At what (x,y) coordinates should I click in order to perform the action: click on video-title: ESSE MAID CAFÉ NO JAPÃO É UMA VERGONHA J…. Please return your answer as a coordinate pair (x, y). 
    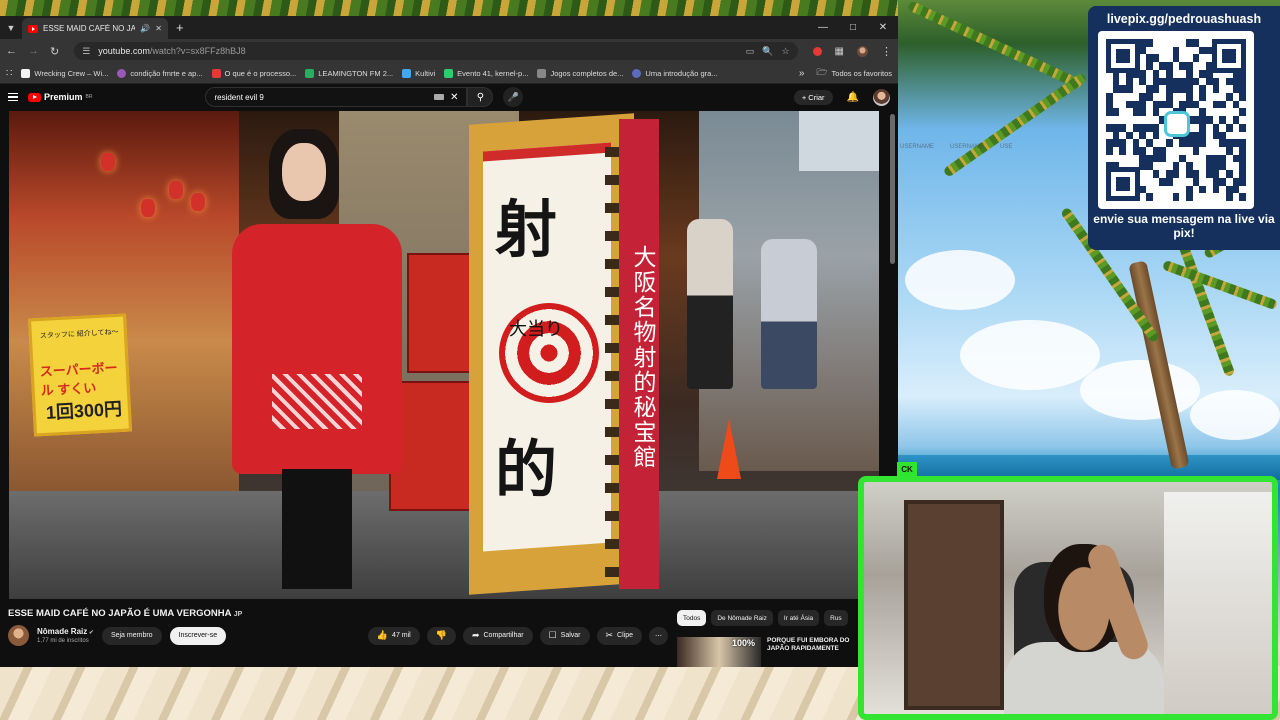
    Looking at the image, I should click on (125, 613).